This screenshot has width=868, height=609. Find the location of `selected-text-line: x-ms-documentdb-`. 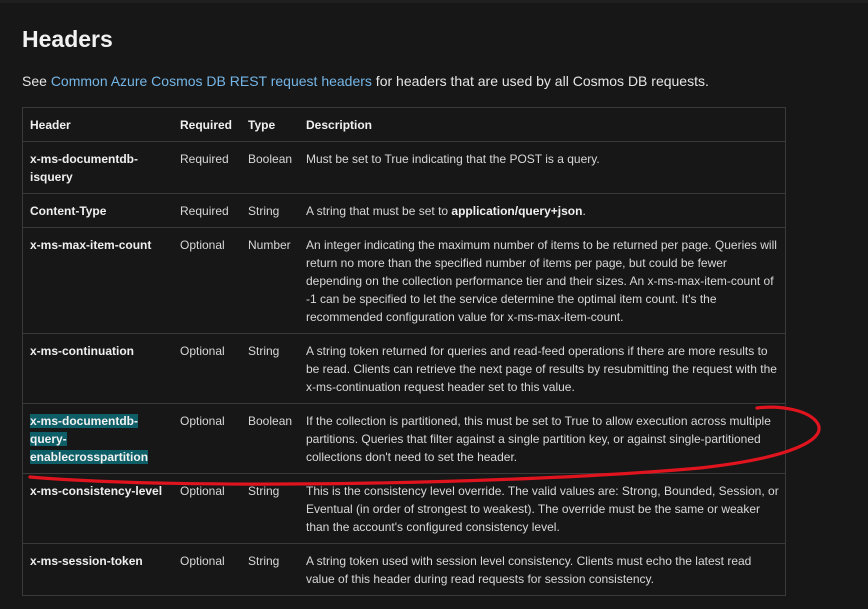

selected-text-line: x-ms-documentdb- is located at coordinates (84, 421).